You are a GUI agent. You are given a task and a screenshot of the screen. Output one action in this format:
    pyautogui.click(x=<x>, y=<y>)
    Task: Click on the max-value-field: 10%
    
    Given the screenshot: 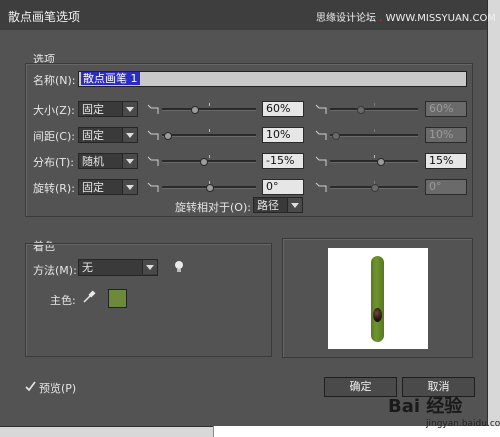 What is the action you would take?
    pyautogui.click(x=446, y=135)
    